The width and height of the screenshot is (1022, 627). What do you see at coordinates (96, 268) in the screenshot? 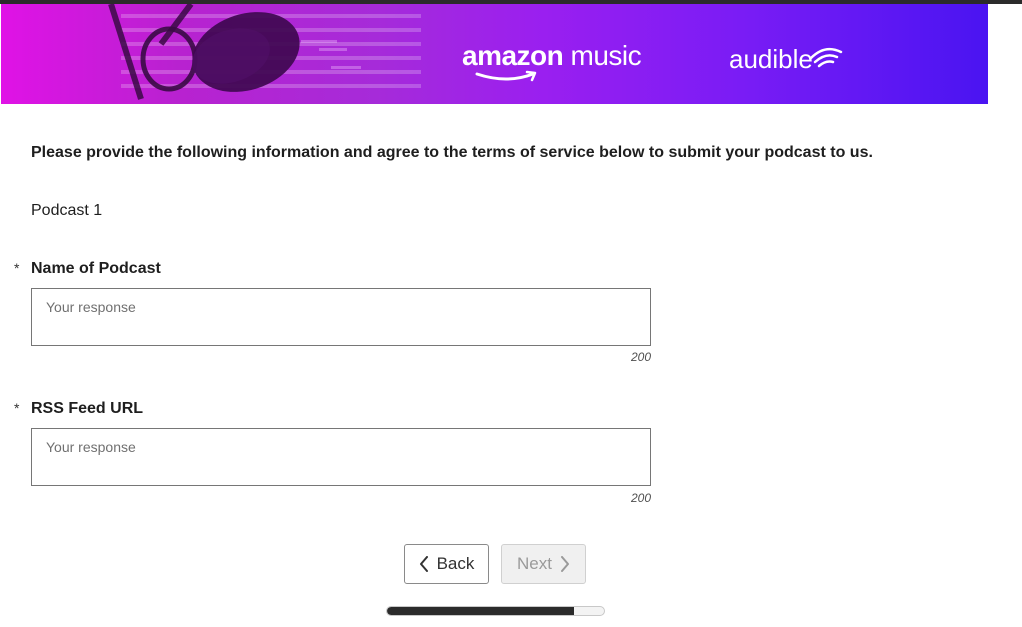
I see `question-label-podcast-name: Name of Podcast` at bounding box center [96, 268].